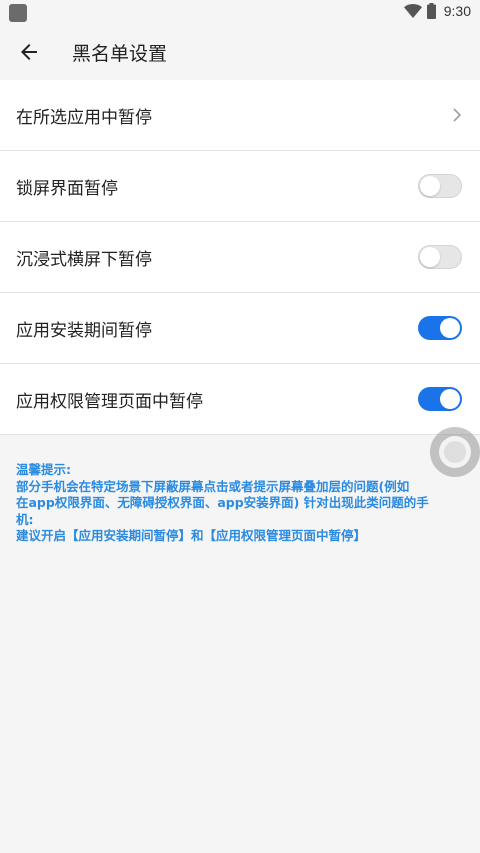 The image size is (480, 853). I want to click on setting-pause-during-app-install: 应用安装期间暂停, so click(240, 328).